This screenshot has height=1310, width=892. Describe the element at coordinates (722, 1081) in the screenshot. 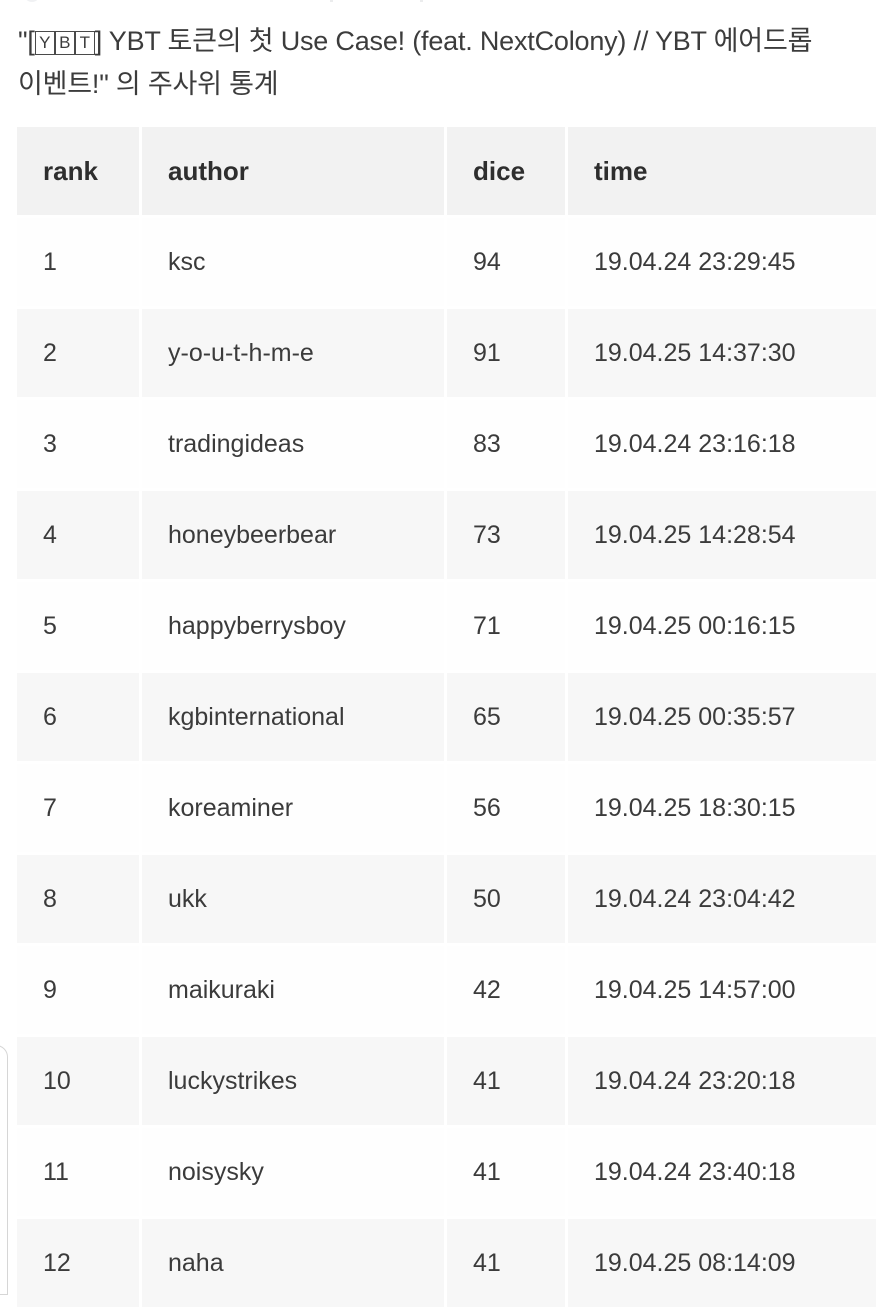

I see `cell-time: 19.04.24 23:20:18` at that location.